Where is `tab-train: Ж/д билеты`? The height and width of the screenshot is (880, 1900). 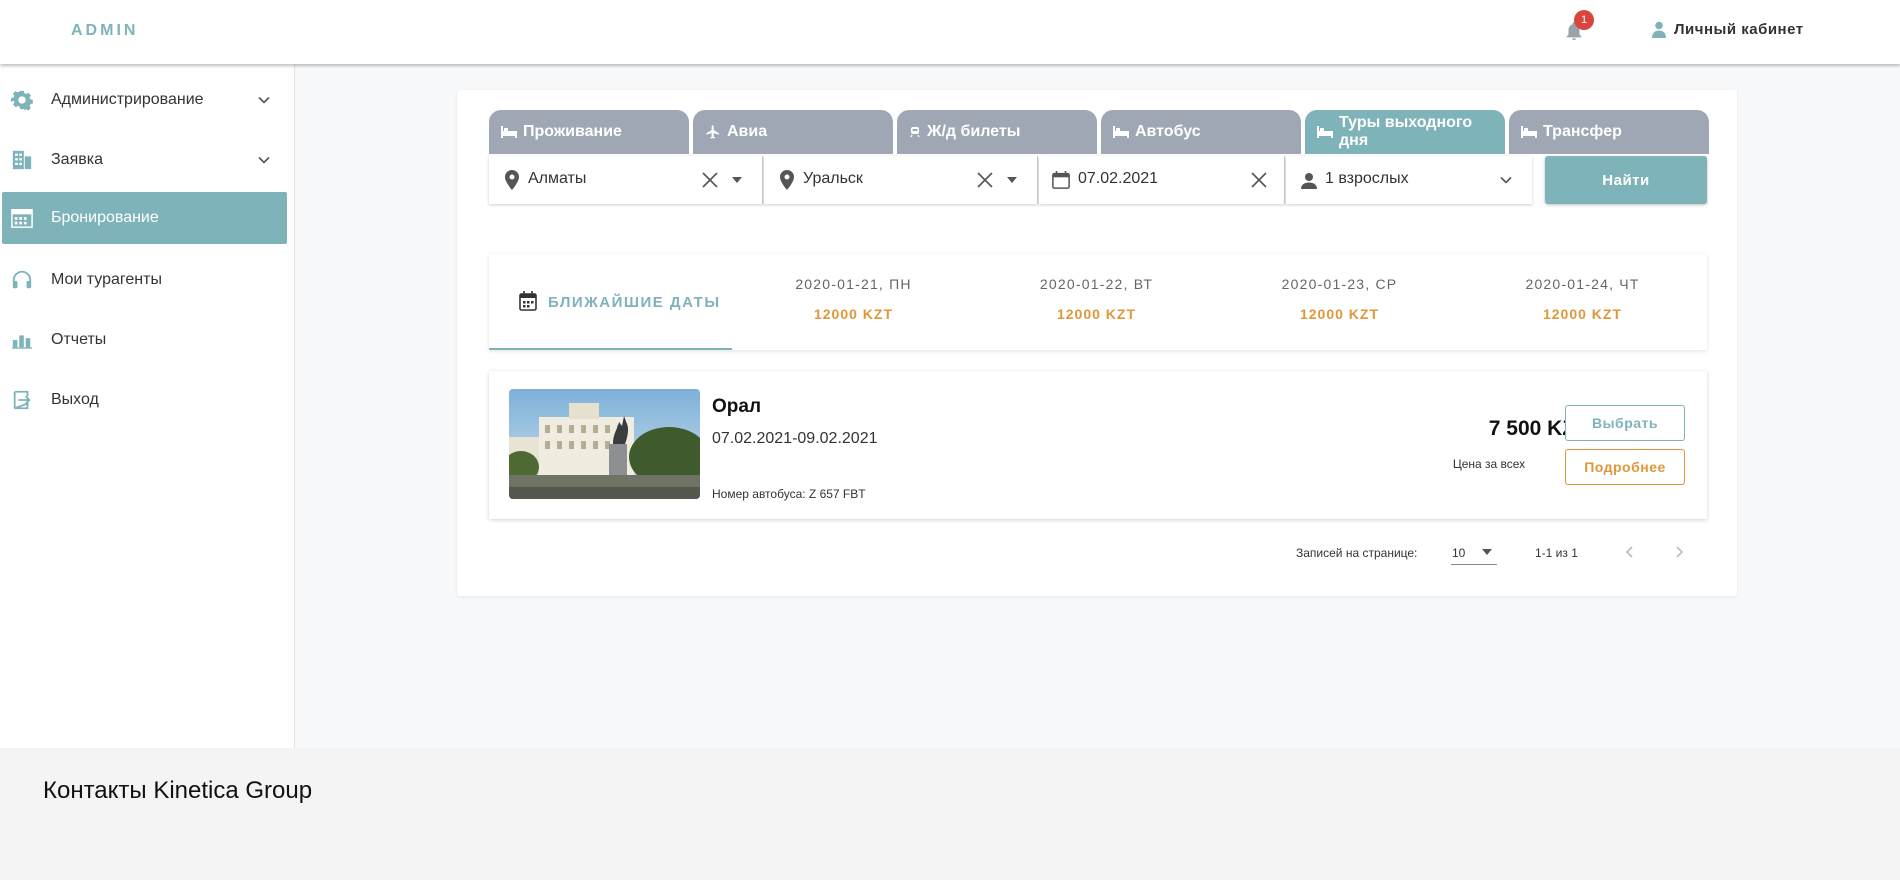 tab-train: Ж/д билеты is located at coordinates (997, 132).